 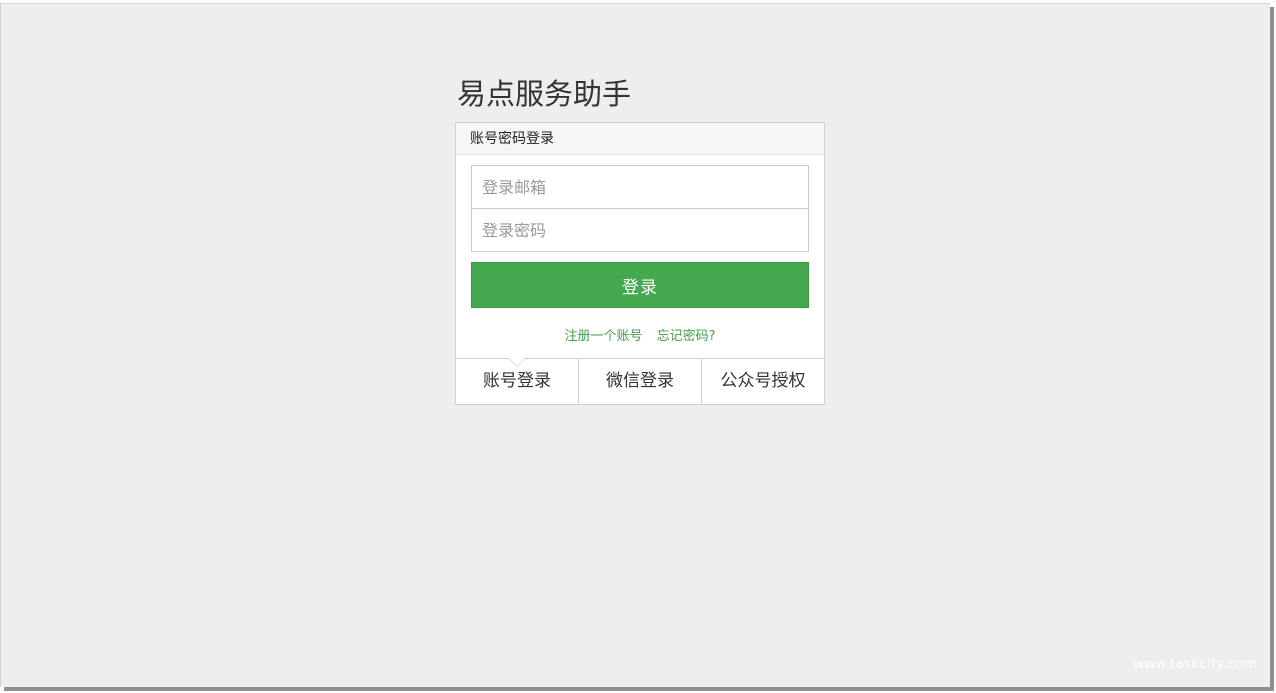 I want to click on app-title: 易点服务助手, so click(x=544, y=94).